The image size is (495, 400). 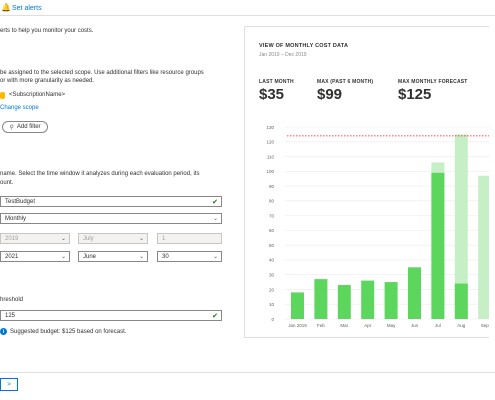 I want to click on x-tick-label: Jul, so click(x=438, y=325).